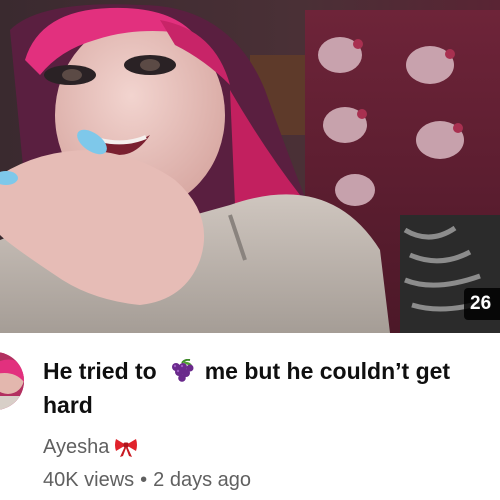  I want to click on video-stats: 40K views • 2 days ago, so click(147, 480).